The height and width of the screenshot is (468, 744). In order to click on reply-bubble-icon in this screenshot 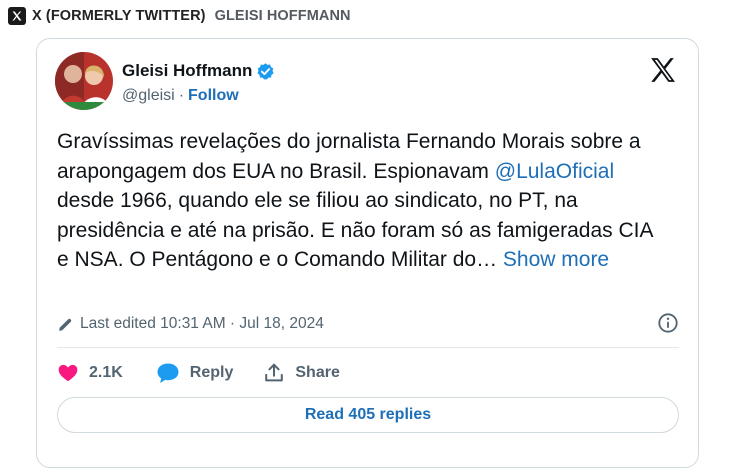, I will do `click(168, 373)`.